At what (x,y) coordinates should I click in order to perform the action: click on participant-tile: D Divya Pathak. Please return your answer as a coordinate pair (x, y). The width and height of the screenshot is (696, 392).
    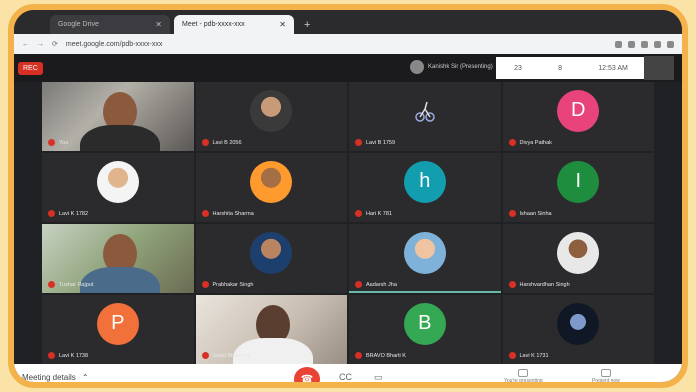
    Looking at the image, I should click on (578, 116).